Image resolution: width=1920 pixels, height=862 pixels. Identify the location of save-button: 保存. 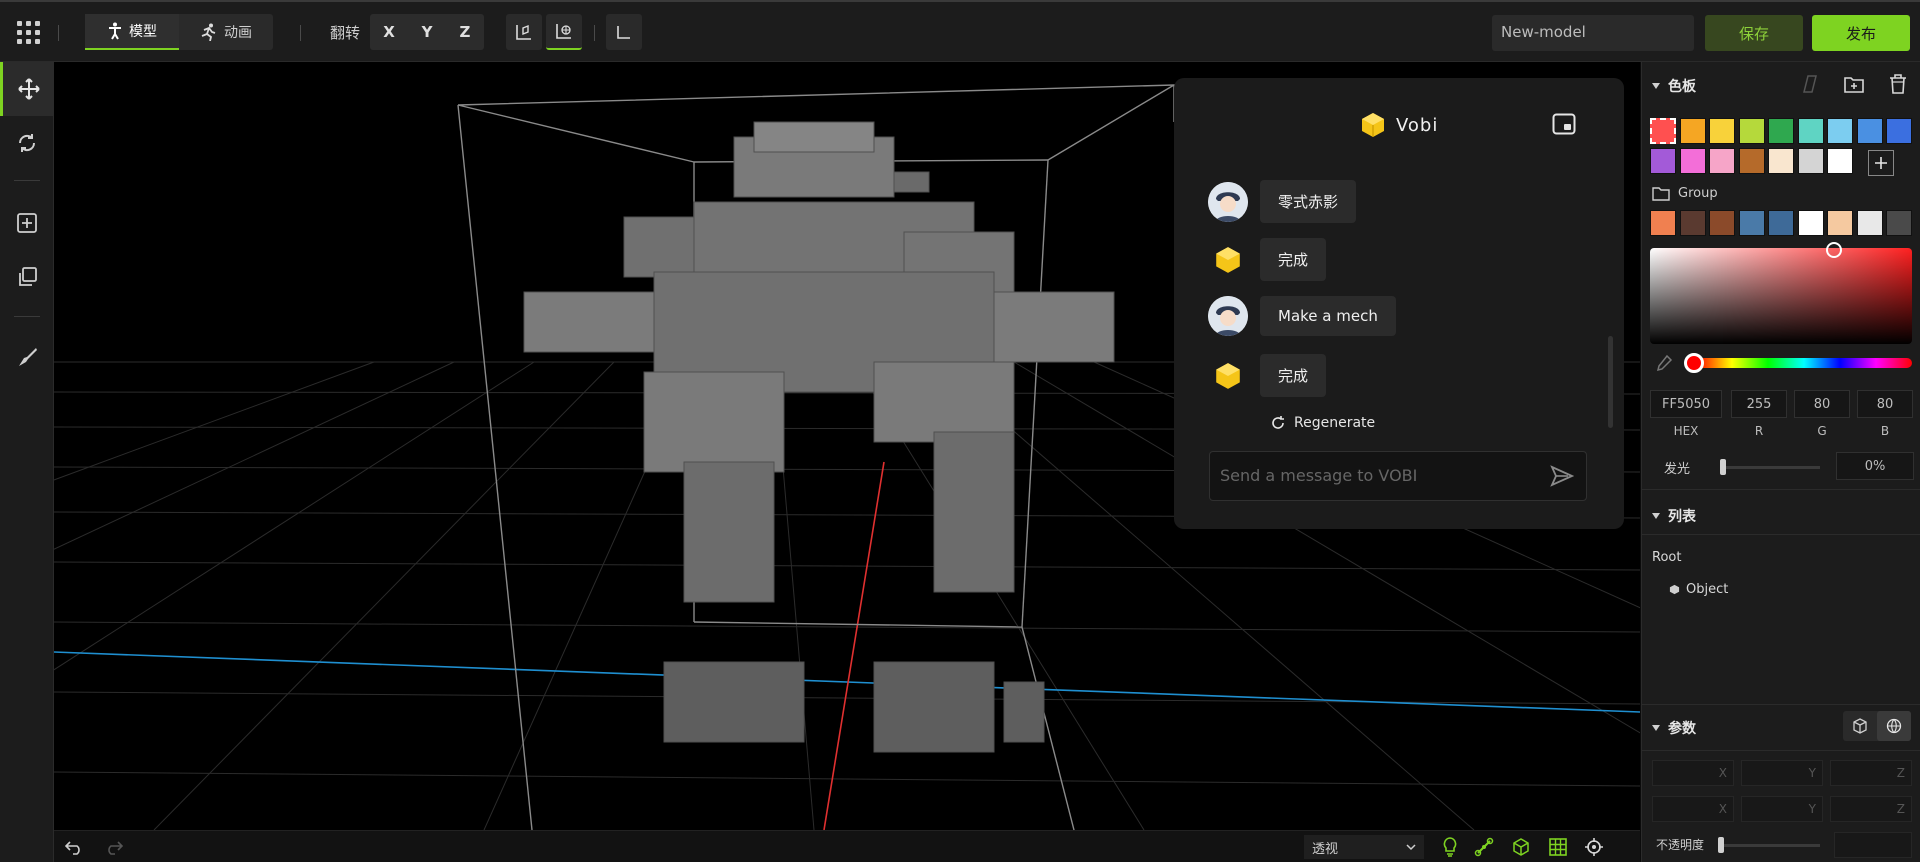
(1754, 33).